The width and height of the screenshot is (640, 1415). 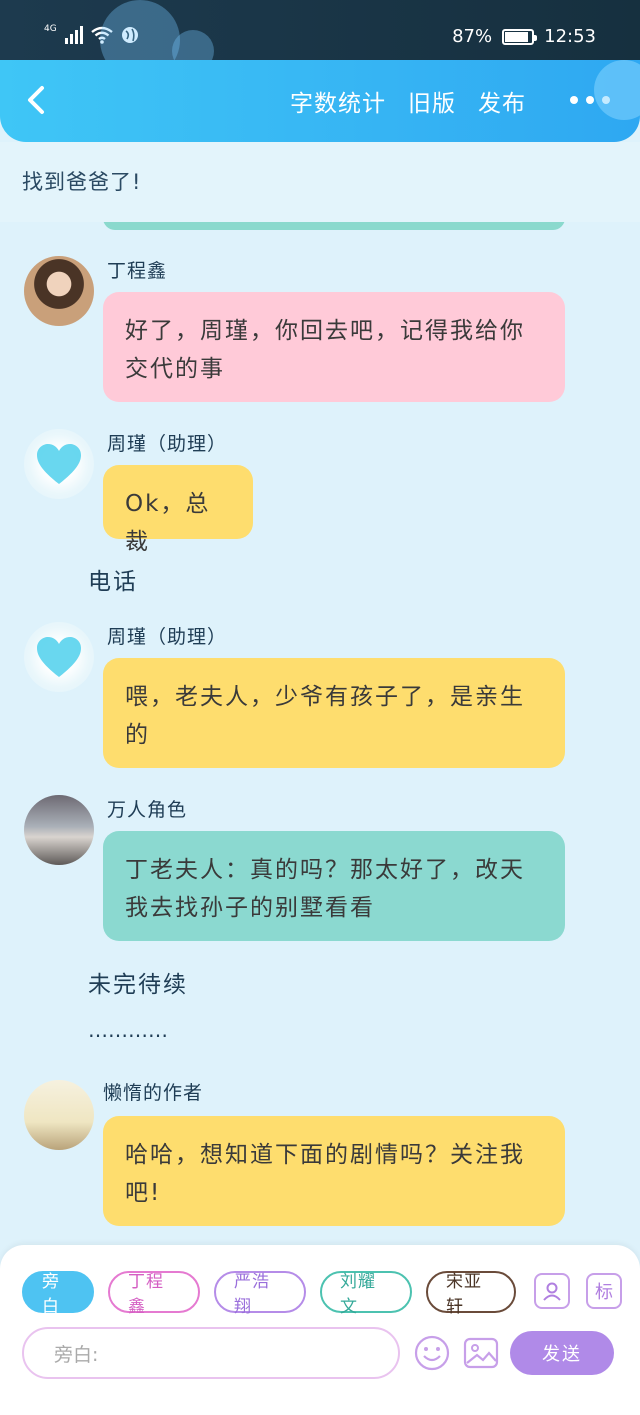 What do you see at coordinates (58, 1294) in the screenshot?
I see `role-chip-narrator: 旁白` at bounding box center [58, 1294].